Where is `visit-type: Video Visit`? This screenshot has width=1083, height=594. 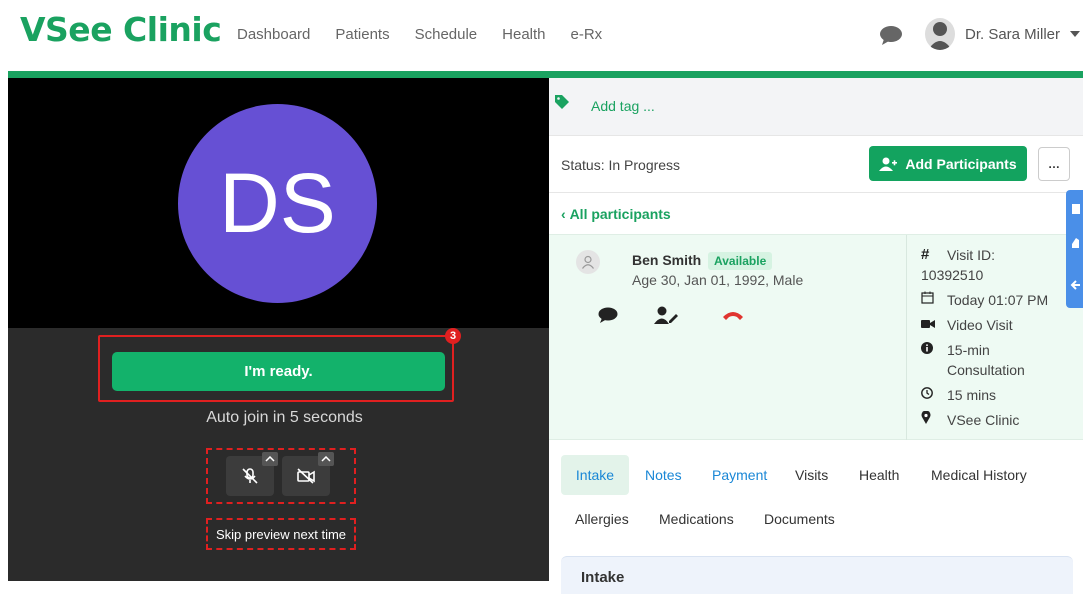
visit-type: Video Visit is located at coordinates (980, 325).